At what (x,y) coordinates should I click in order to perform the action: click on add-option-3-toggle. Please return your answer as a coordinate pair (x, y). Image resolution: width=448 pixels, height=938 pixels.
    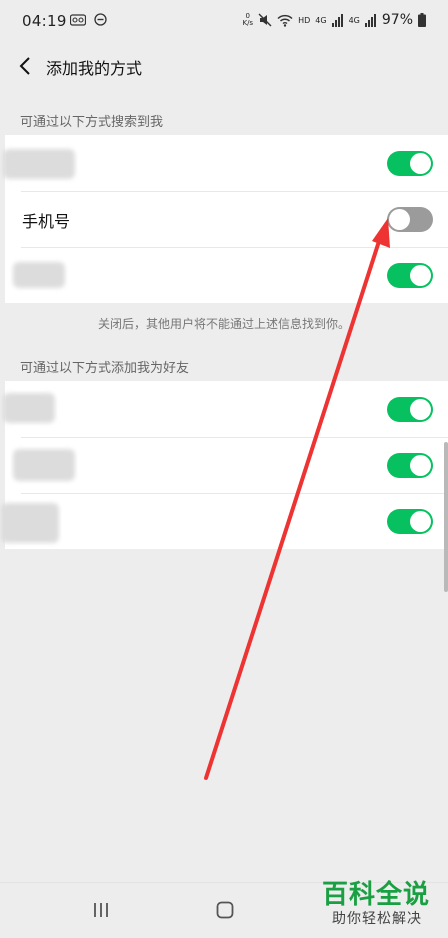
    Looking at the image, I should click on (410, 521).